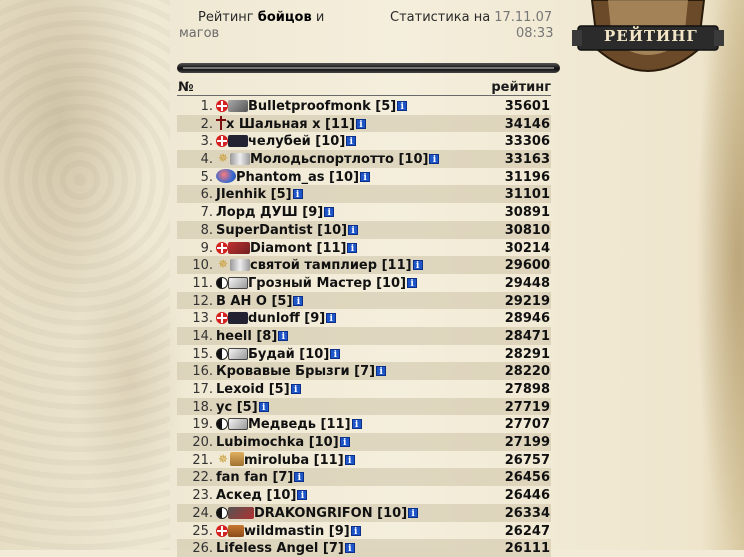 This screenshot has height=557, width=744. What do you see at coordinates (264, 230) in the screenshot?
I see `player-name-link: SuperDantist` at bounding box center [264, 230].